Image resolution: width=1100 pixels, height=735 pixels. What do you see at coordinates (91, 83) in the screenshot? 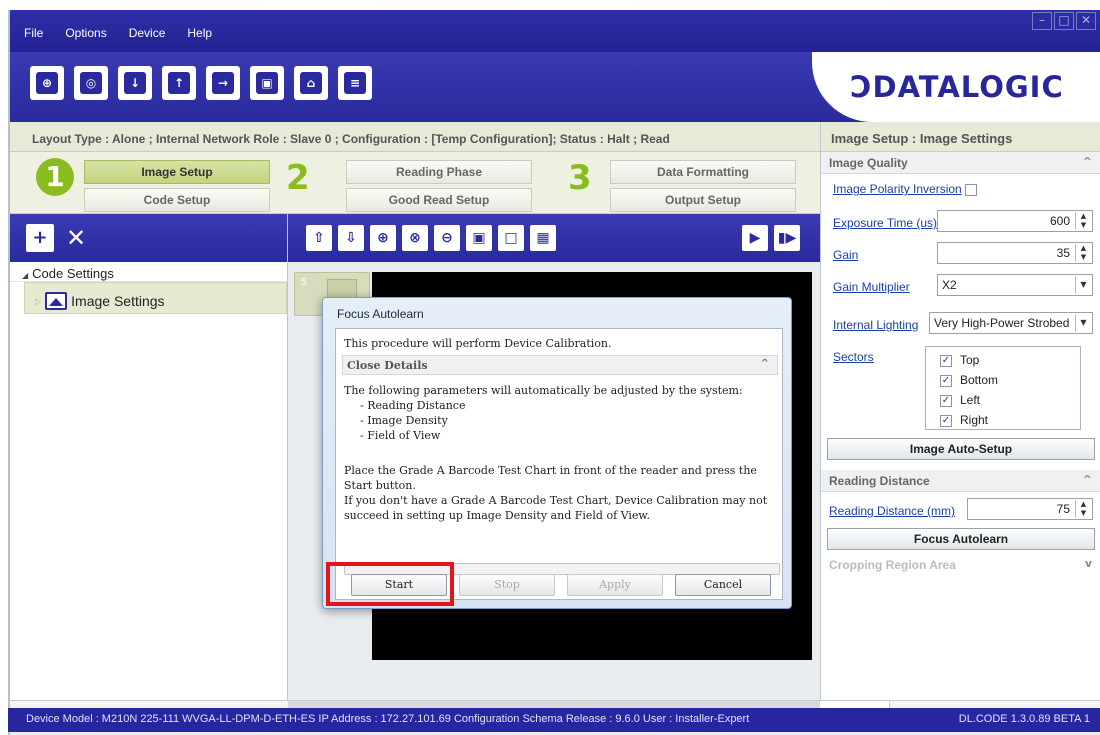
I see `settings-icon: ◎` at bounding box center [91, 83].